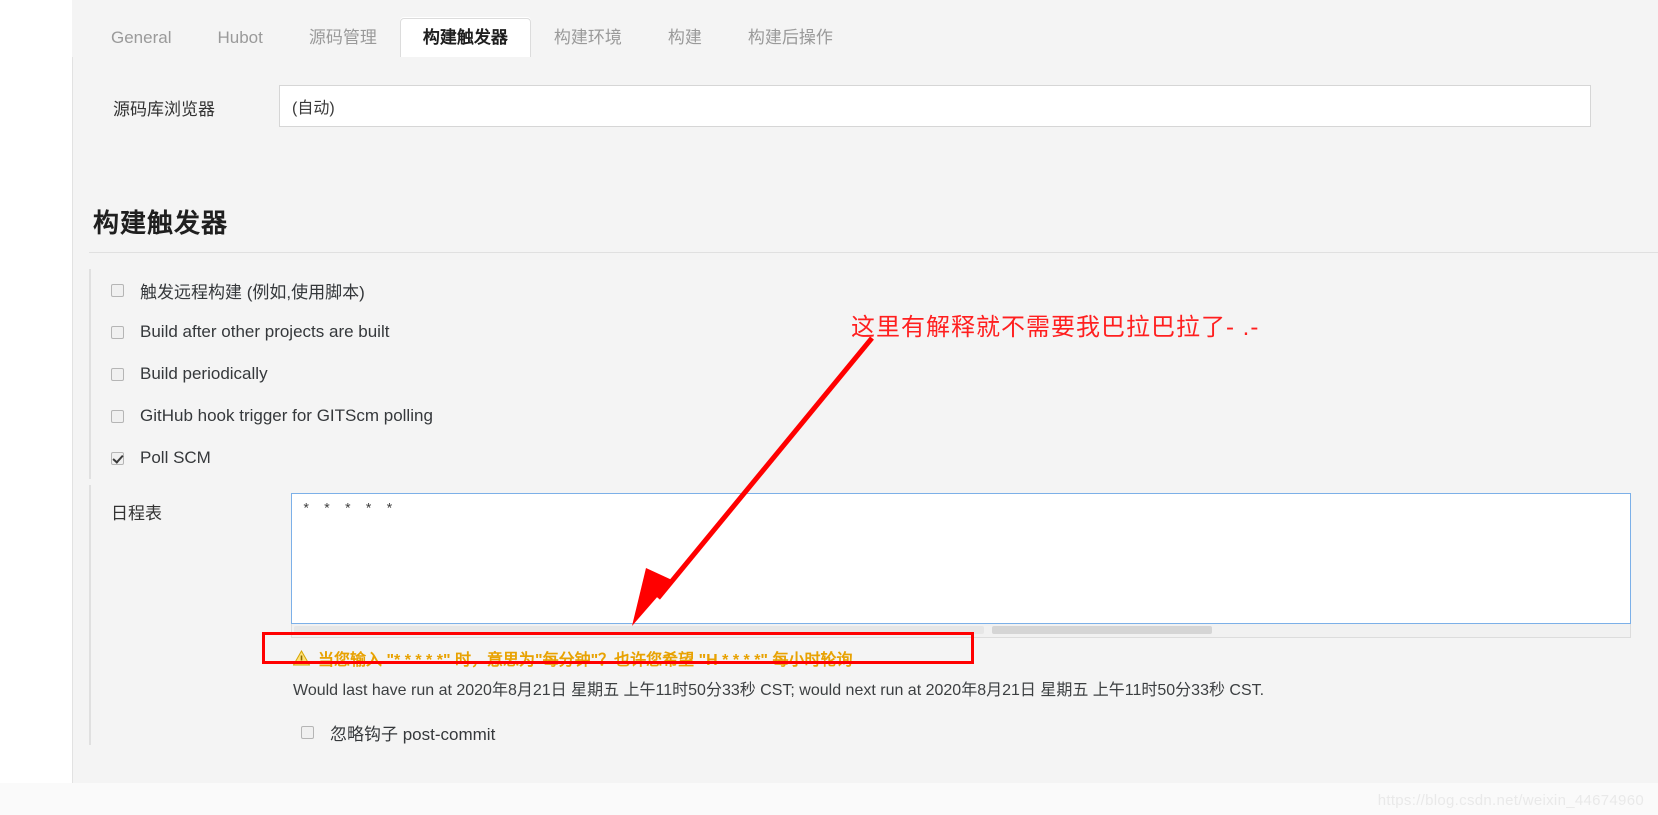 The width and height of the screenshot is (1658, 815). What do you see at coordinates (874, 458) in the screenshot?
I see `trigger-poll-scm-row: Poll SCM` at bounding box center [874, 458].